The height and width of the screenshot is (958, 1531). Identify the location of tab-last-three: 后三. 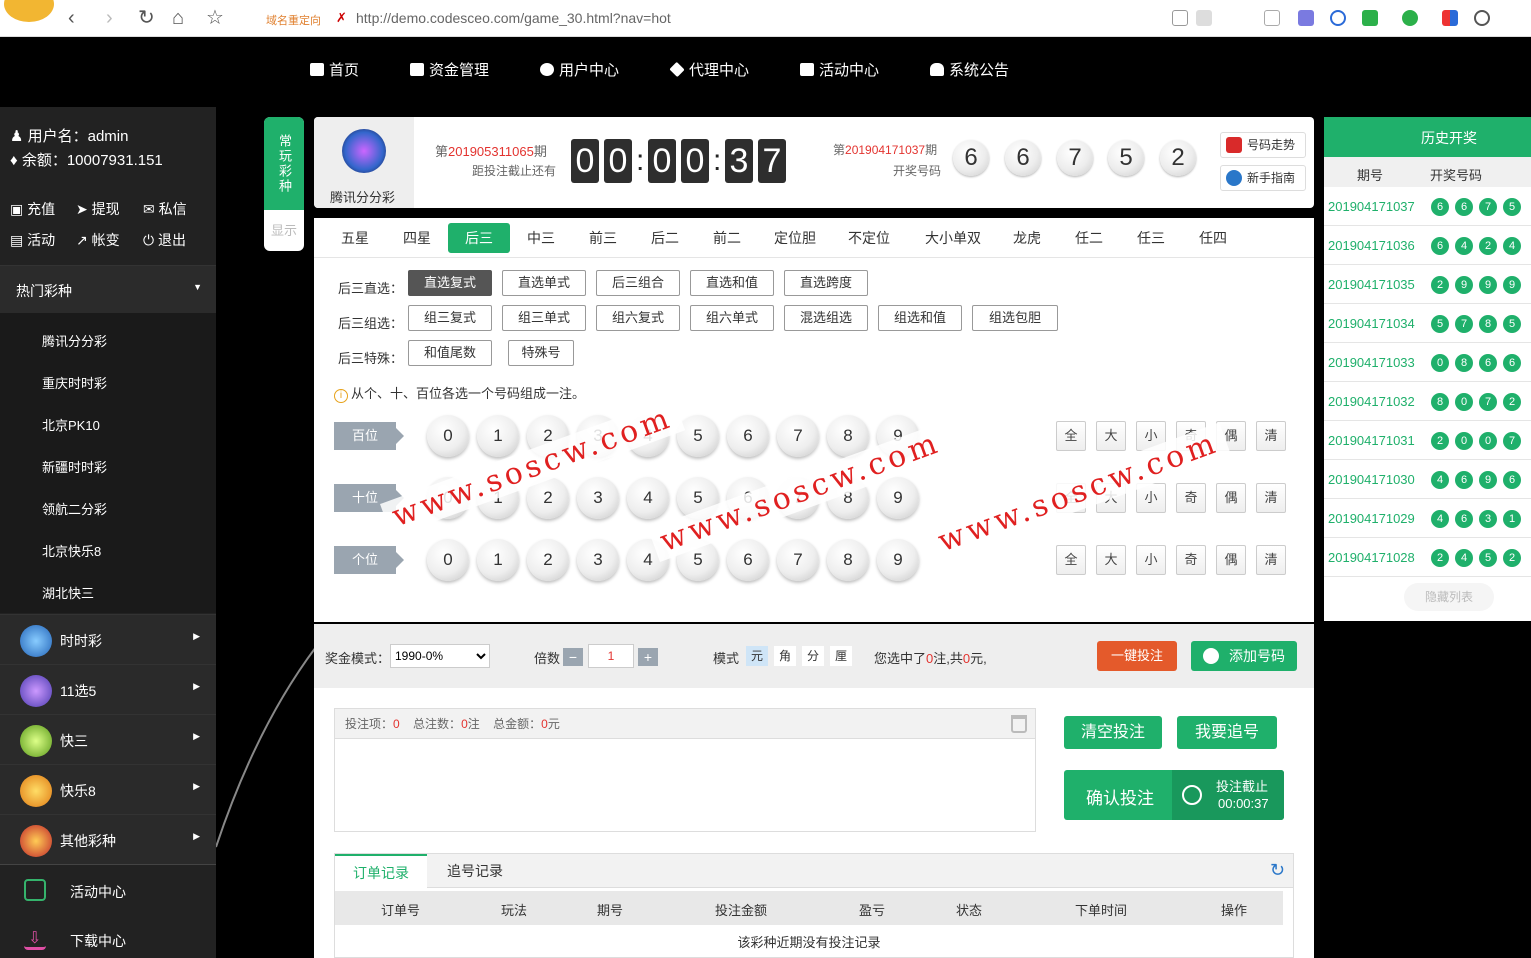
(479, 238).